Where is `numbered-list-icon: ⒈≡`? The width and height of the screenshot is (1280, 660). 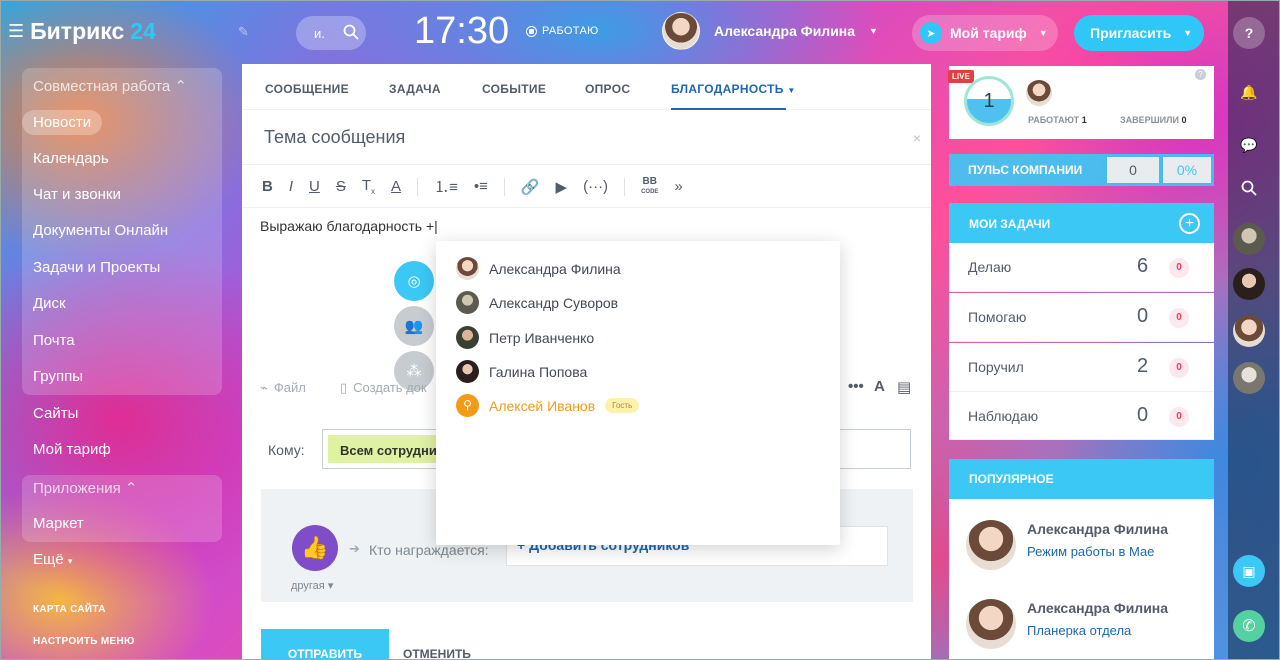
numbered-list-icon: ⒈≡ is located at coordinates (446, 186).